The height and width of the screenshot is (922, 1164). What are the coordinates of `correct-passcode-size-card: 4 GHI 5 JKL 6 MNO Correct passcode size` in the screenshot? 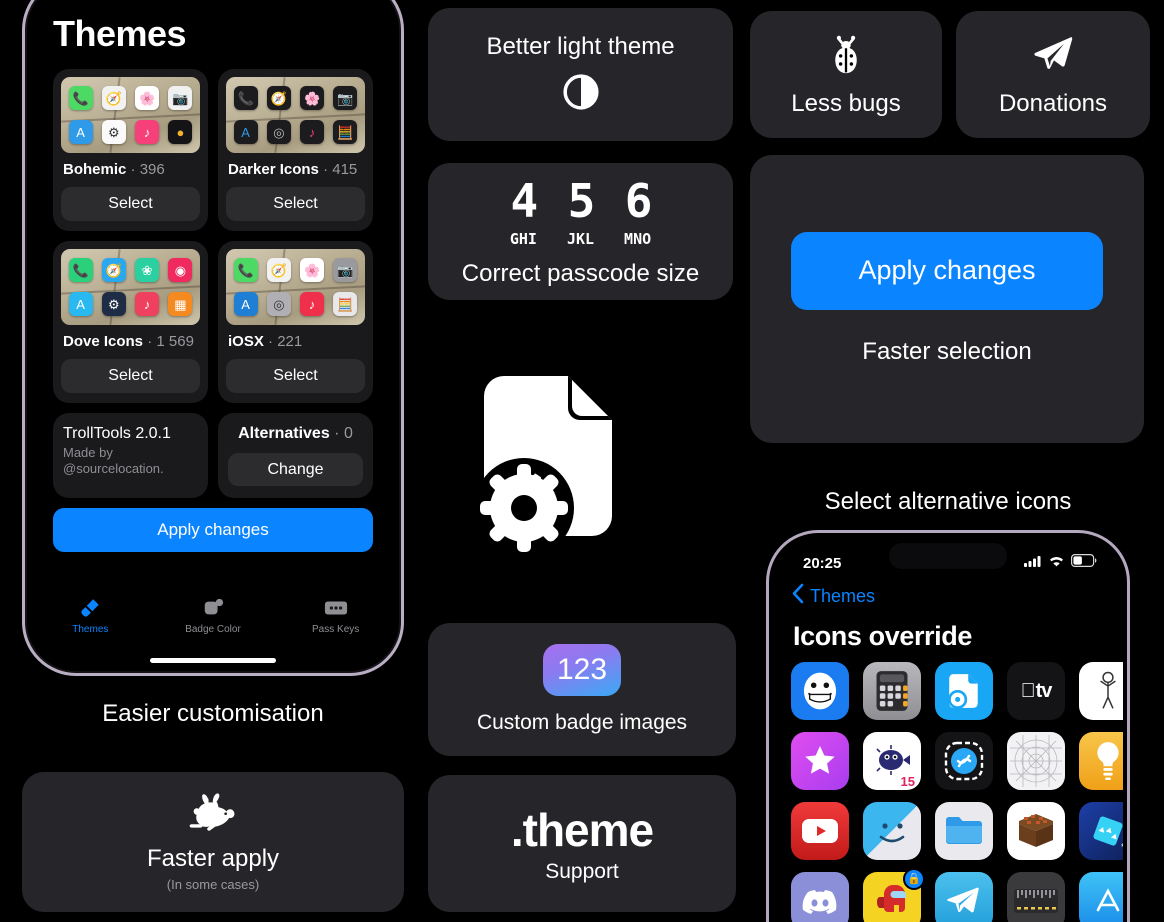 It's located at (580, 231).